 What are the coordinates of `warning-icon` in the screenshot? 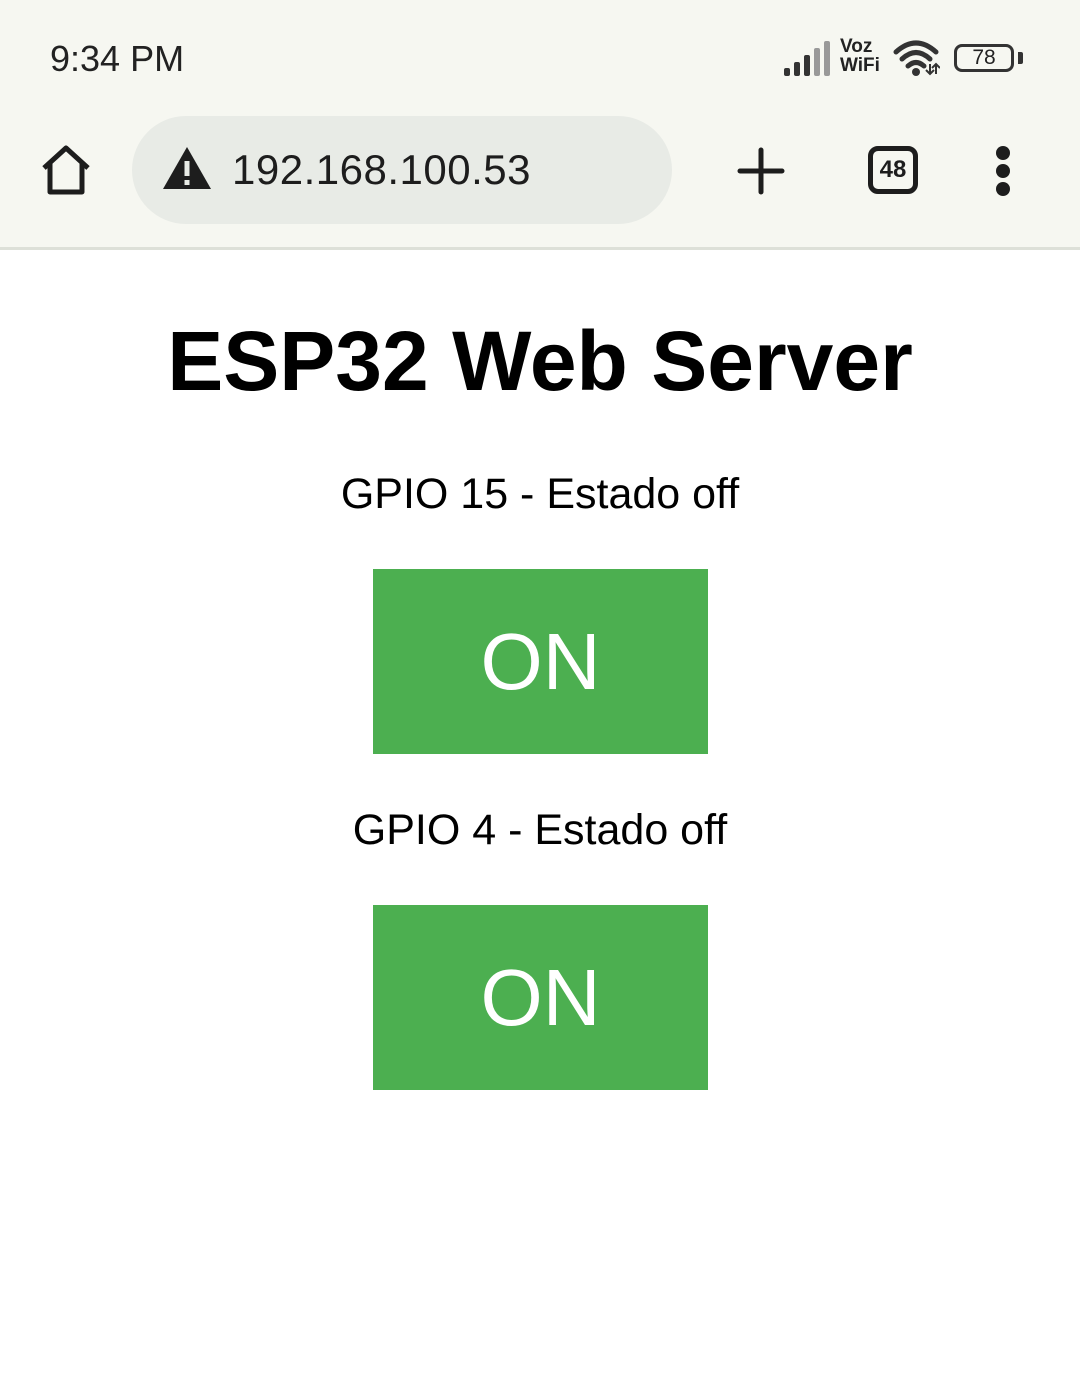 It's located at (187, 168).